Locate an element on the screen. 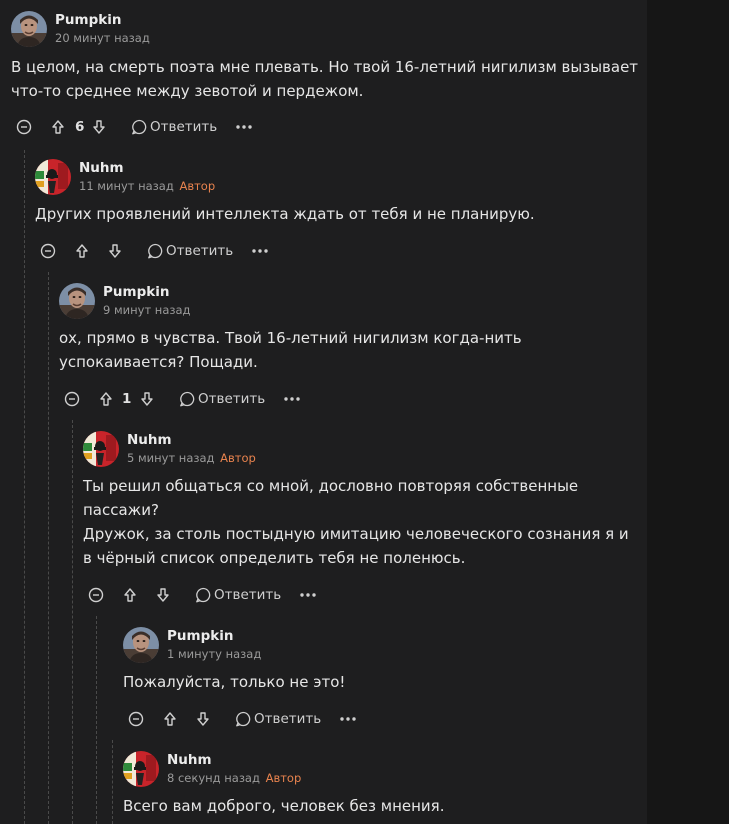 The width and height of the screenshot is (729, 824). timestamp: 11 минут назад is located at coordinates (126, 186).